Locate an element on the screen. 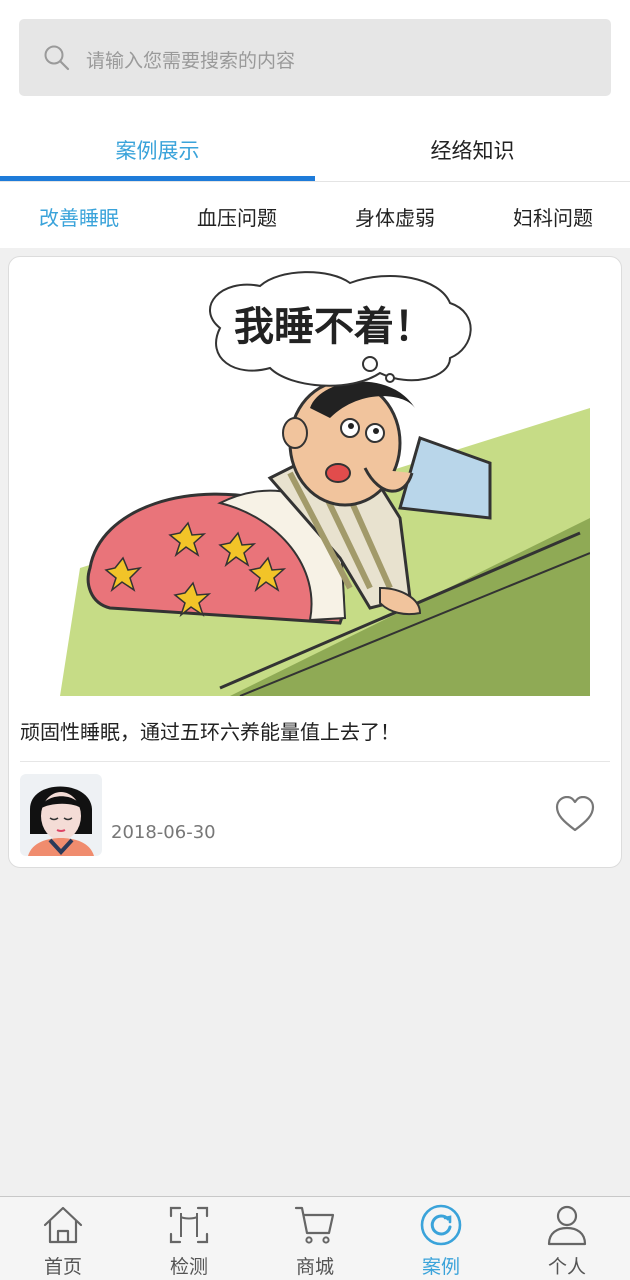 The width and height of the screenshot is (630, 1280). case-title: 顽固性睡眠，通过五环六养能量值上去了！ is located at coordinates (210, 730).